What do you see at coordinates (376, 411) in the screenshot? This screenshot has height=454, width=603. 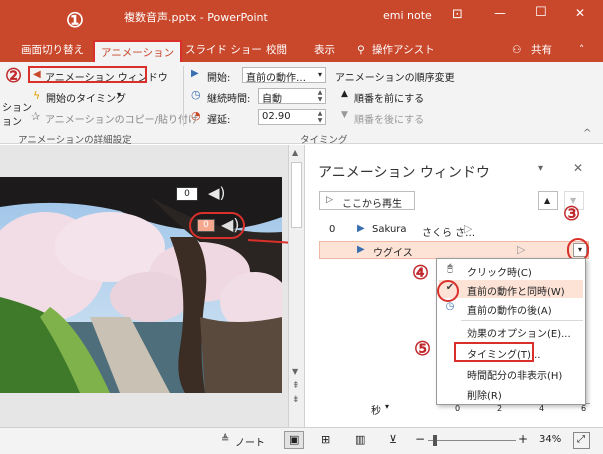 I see `seconds-label: 秒` at bounding box center [376, 411].